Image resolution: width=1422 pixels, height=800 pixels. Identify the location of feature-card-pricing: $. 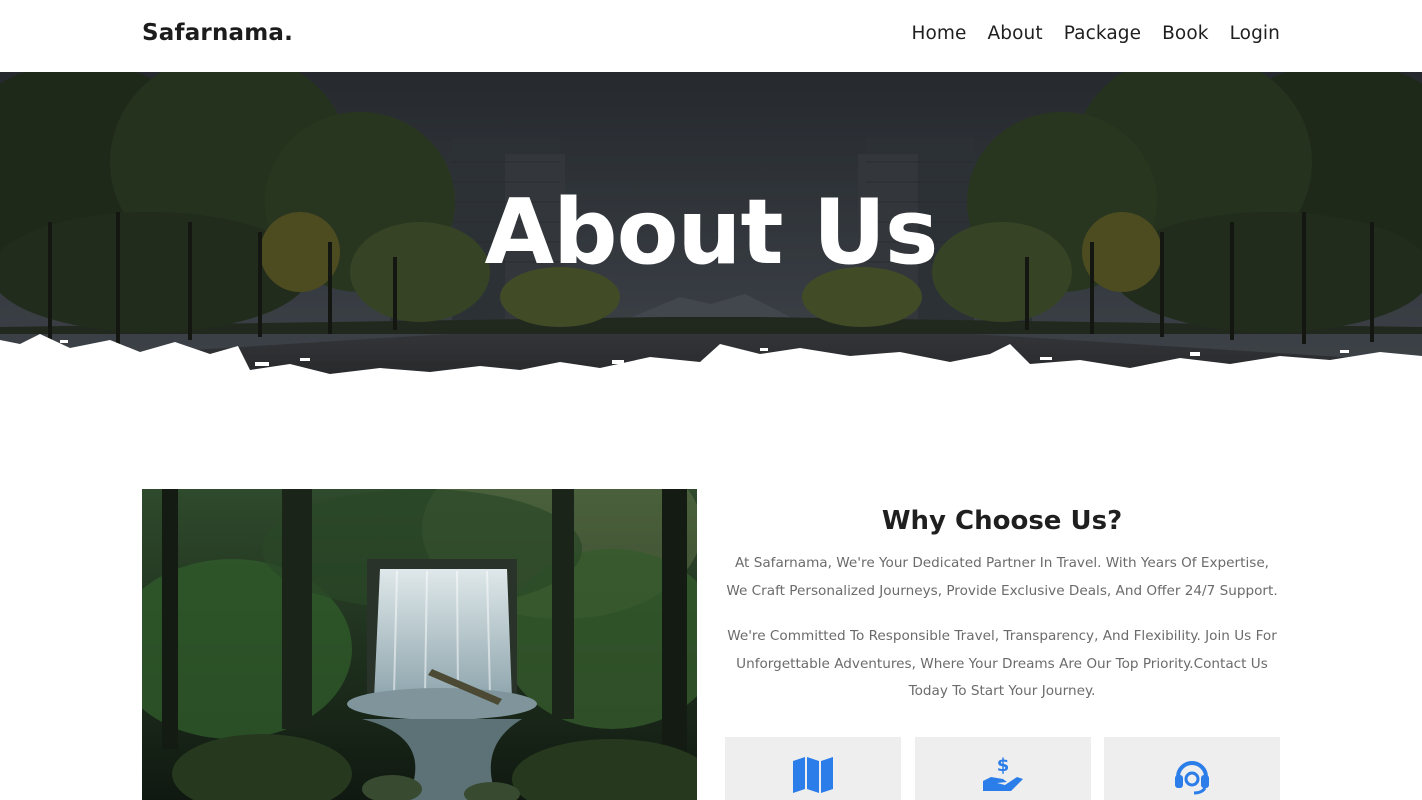
(1002, 768).